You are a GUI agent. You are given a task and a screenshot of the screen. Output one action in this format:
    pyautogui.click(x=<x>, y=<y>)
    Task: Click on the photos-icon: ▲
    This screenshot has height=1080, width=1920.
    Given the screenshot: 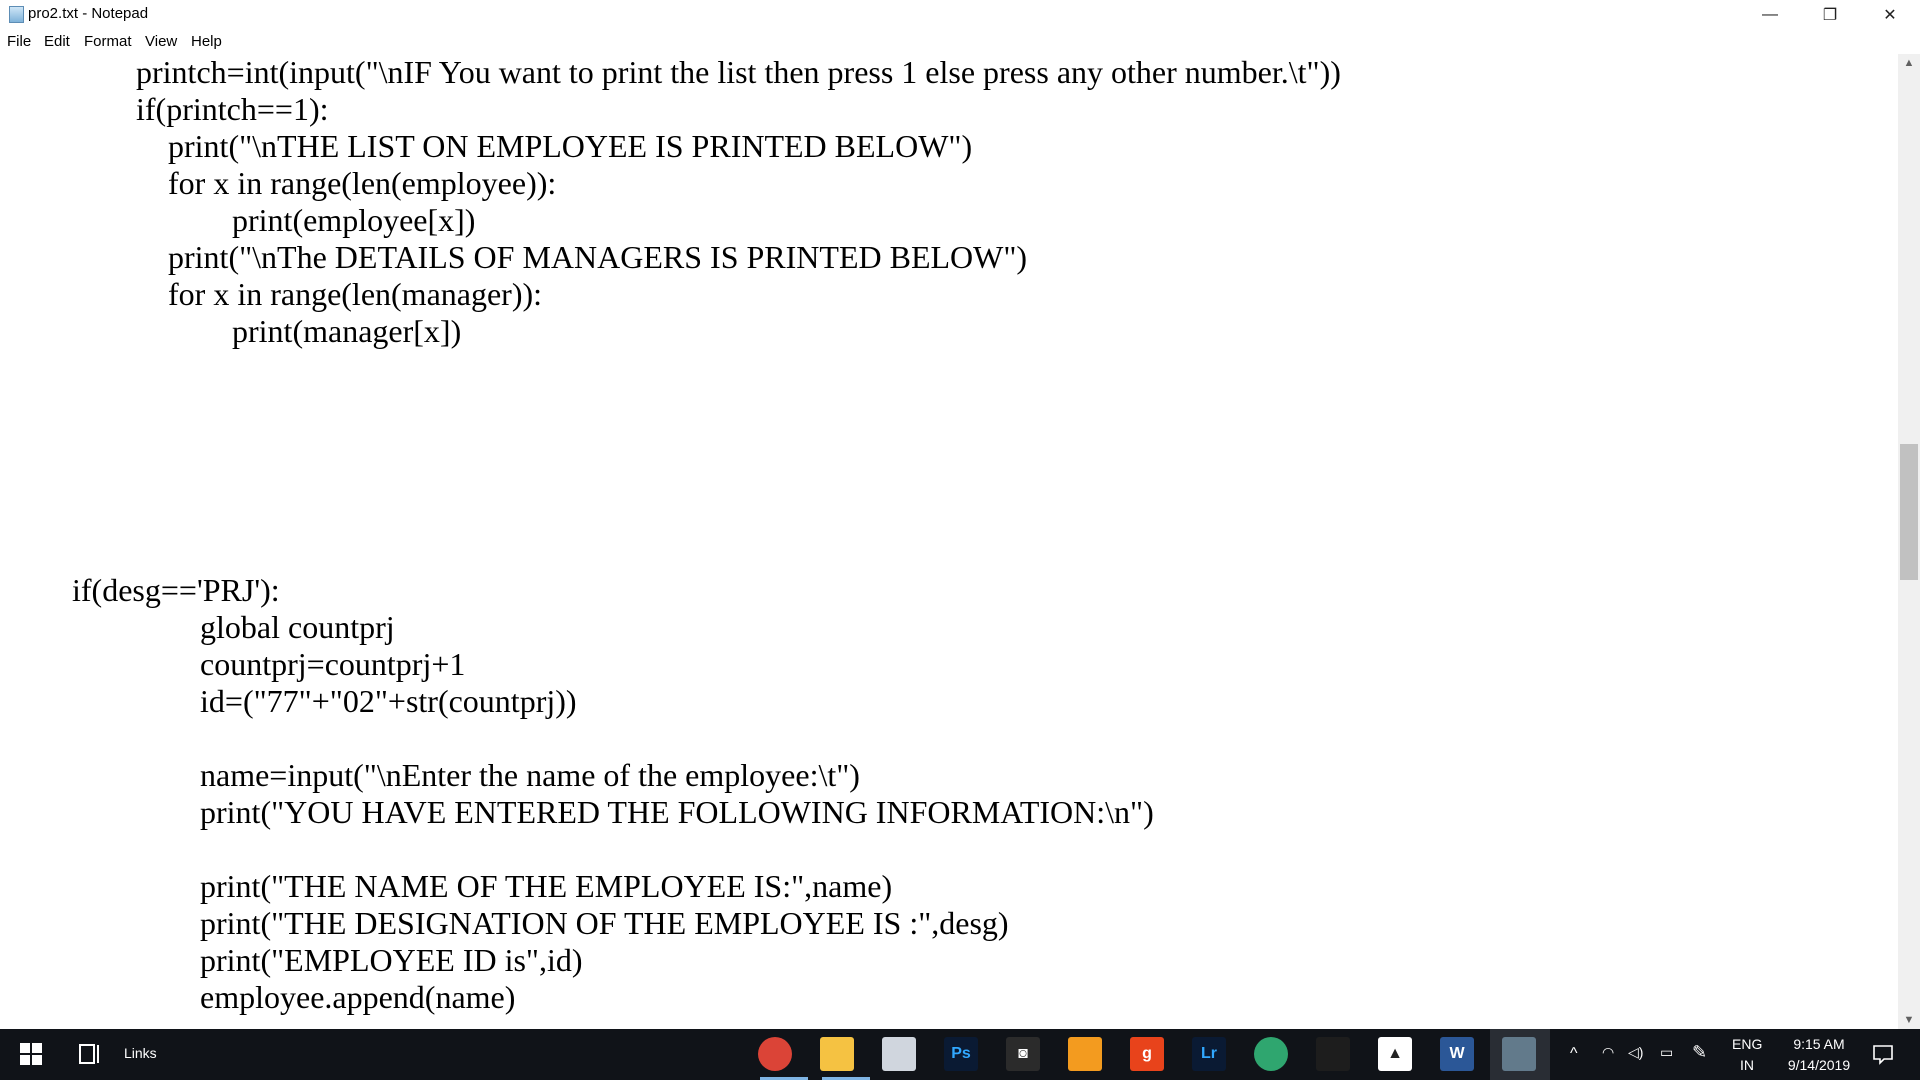 What is the action you would take?
    pyautogui.click(x=1395, y=1054)
    